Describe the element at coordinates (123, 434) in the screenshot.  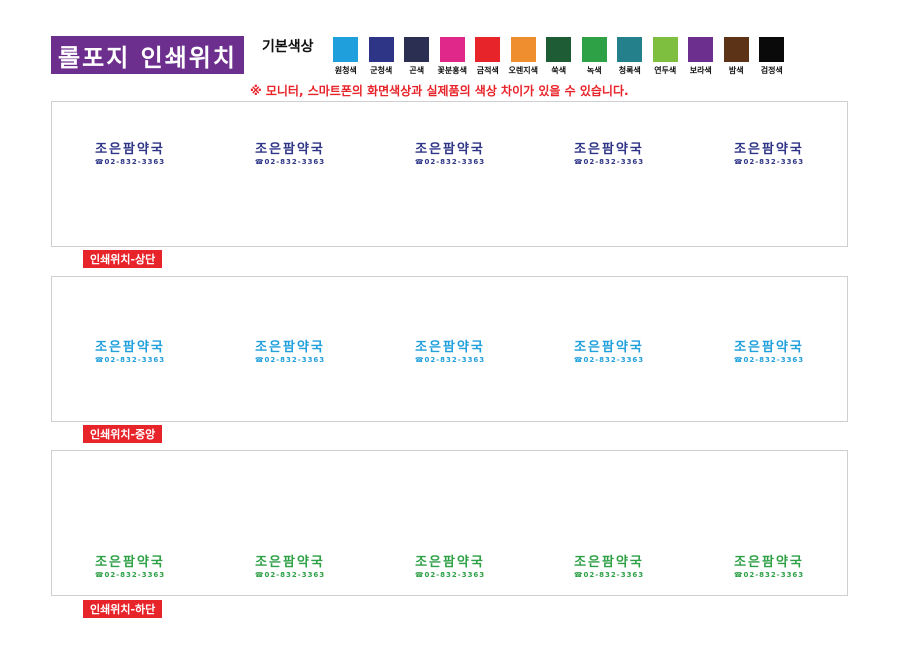
I see `tag-print-position-middle: 인쇄위치-중앙` at that location.